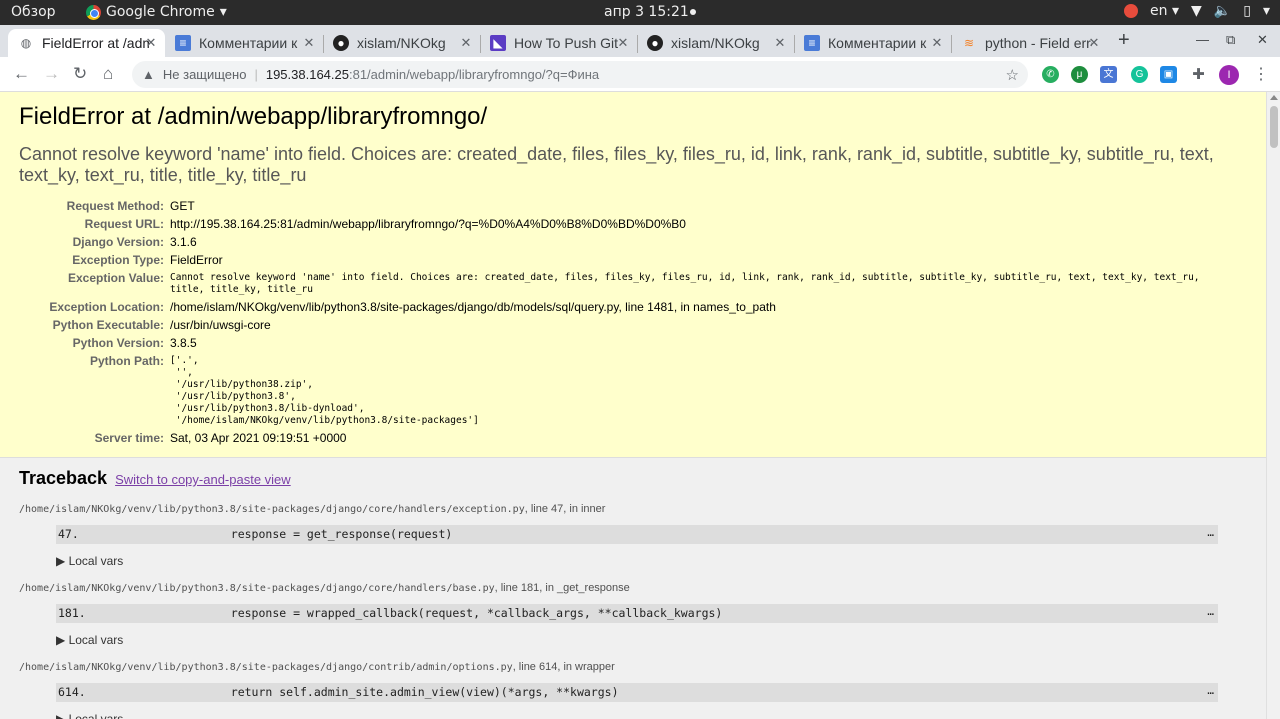  What do you see at coordinates (1050, 74) in the screenshot?
I see `whatsapp-extension-icon: ✆` at bounding box center [1050, 74].